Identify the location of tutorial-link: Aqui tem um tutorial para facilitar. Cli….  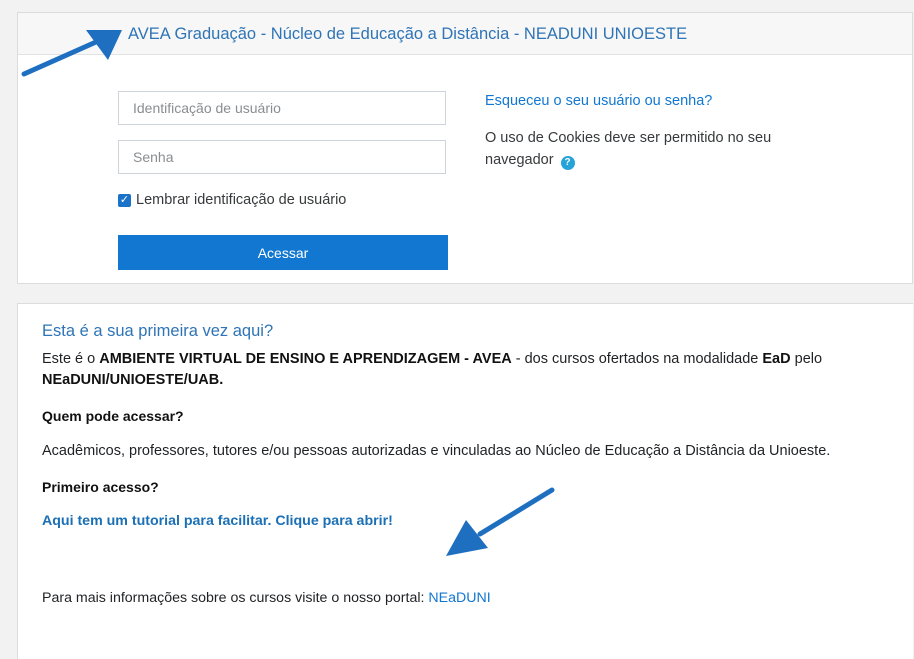
(217, 521).